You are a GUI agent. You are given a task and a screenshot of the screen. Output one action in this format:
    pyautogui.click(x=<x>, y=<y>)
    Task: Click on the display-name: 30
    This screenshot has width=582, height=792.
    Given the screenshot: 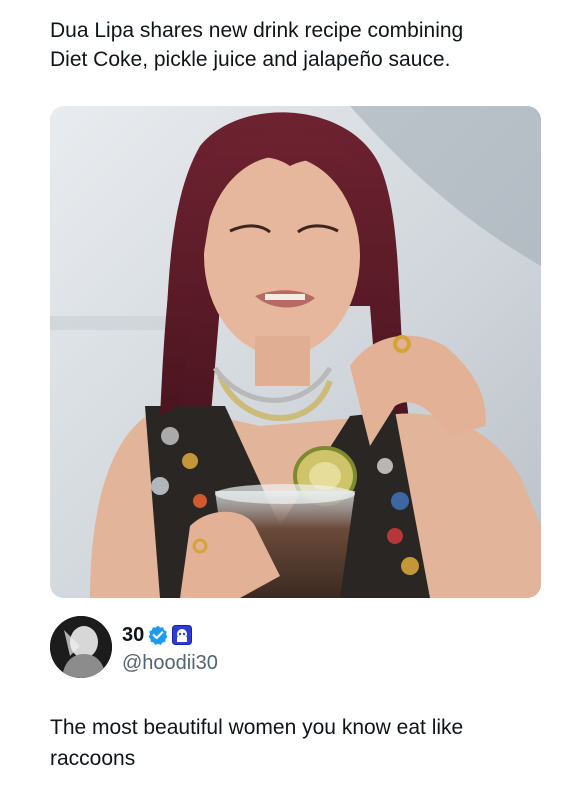 What is the action you would take?
    pyautogui.click(x=133, y=635)
    